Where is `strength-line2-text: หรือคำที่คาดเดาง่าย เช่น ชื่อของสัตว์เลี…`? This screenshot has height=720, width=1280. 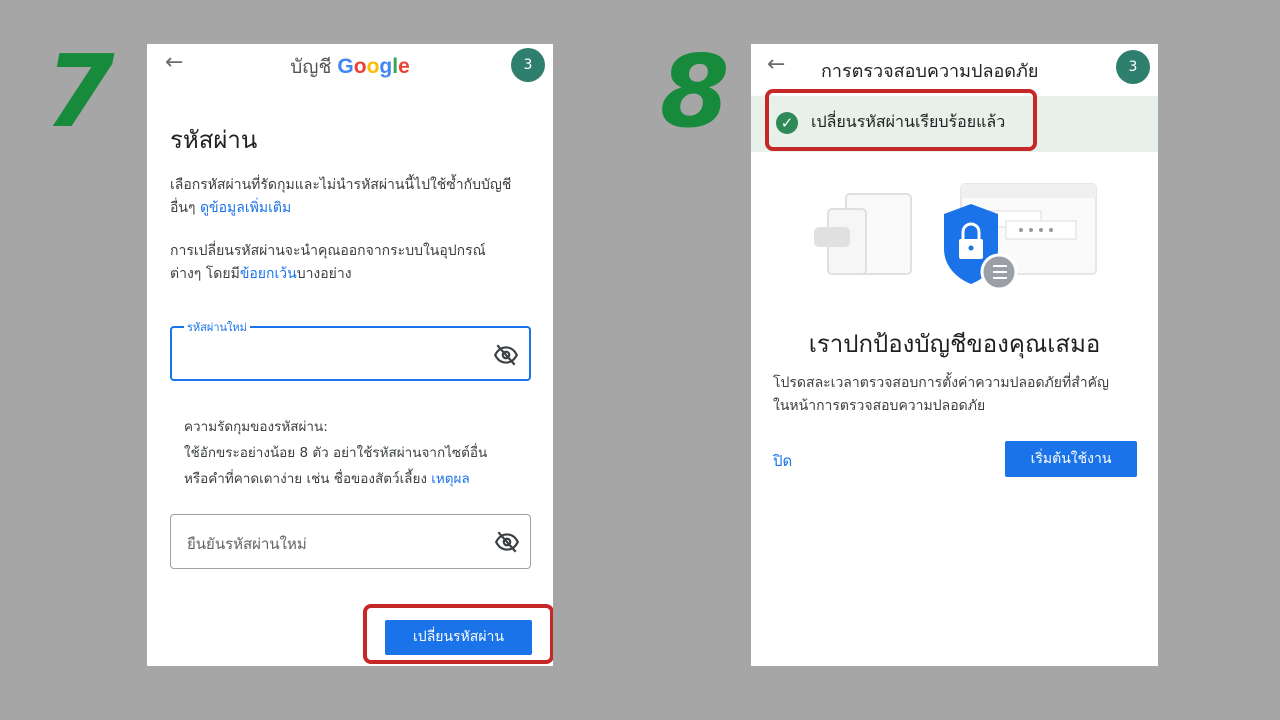 strength-line2-text: หรือคำที่คาดเดาง่าย เช่น ชื่อของสัตว์เลี… is located at coordinates (308, 479).